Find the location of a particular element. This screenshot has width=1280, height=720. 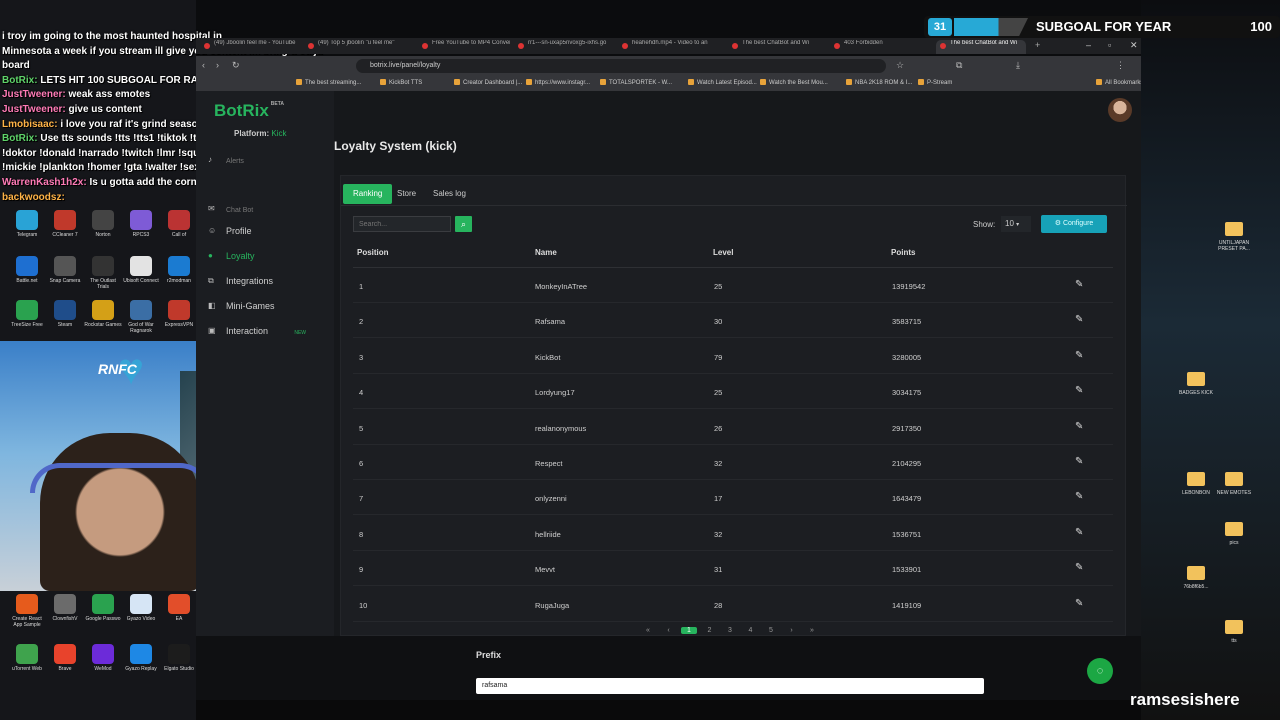

page-link: « is located at coordinates (648, 630).